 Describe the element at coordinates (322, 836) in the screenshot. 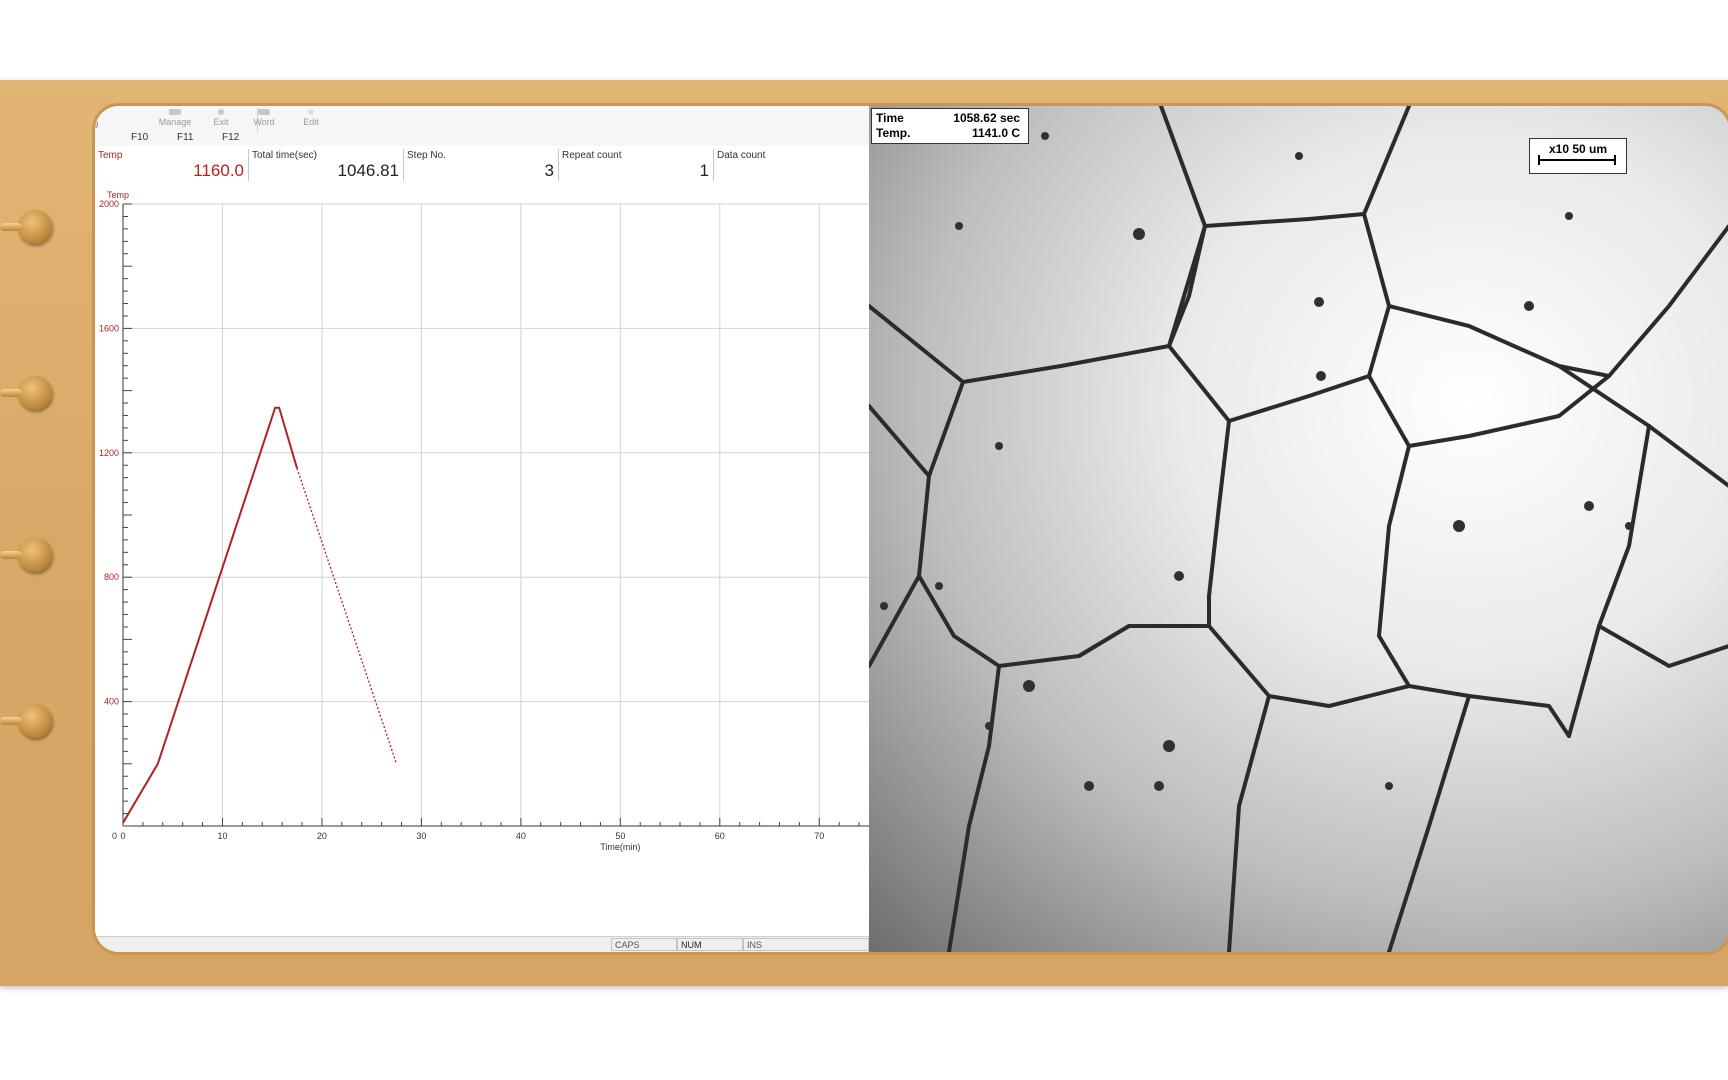

I see `x-tick-label: 20` at that location.